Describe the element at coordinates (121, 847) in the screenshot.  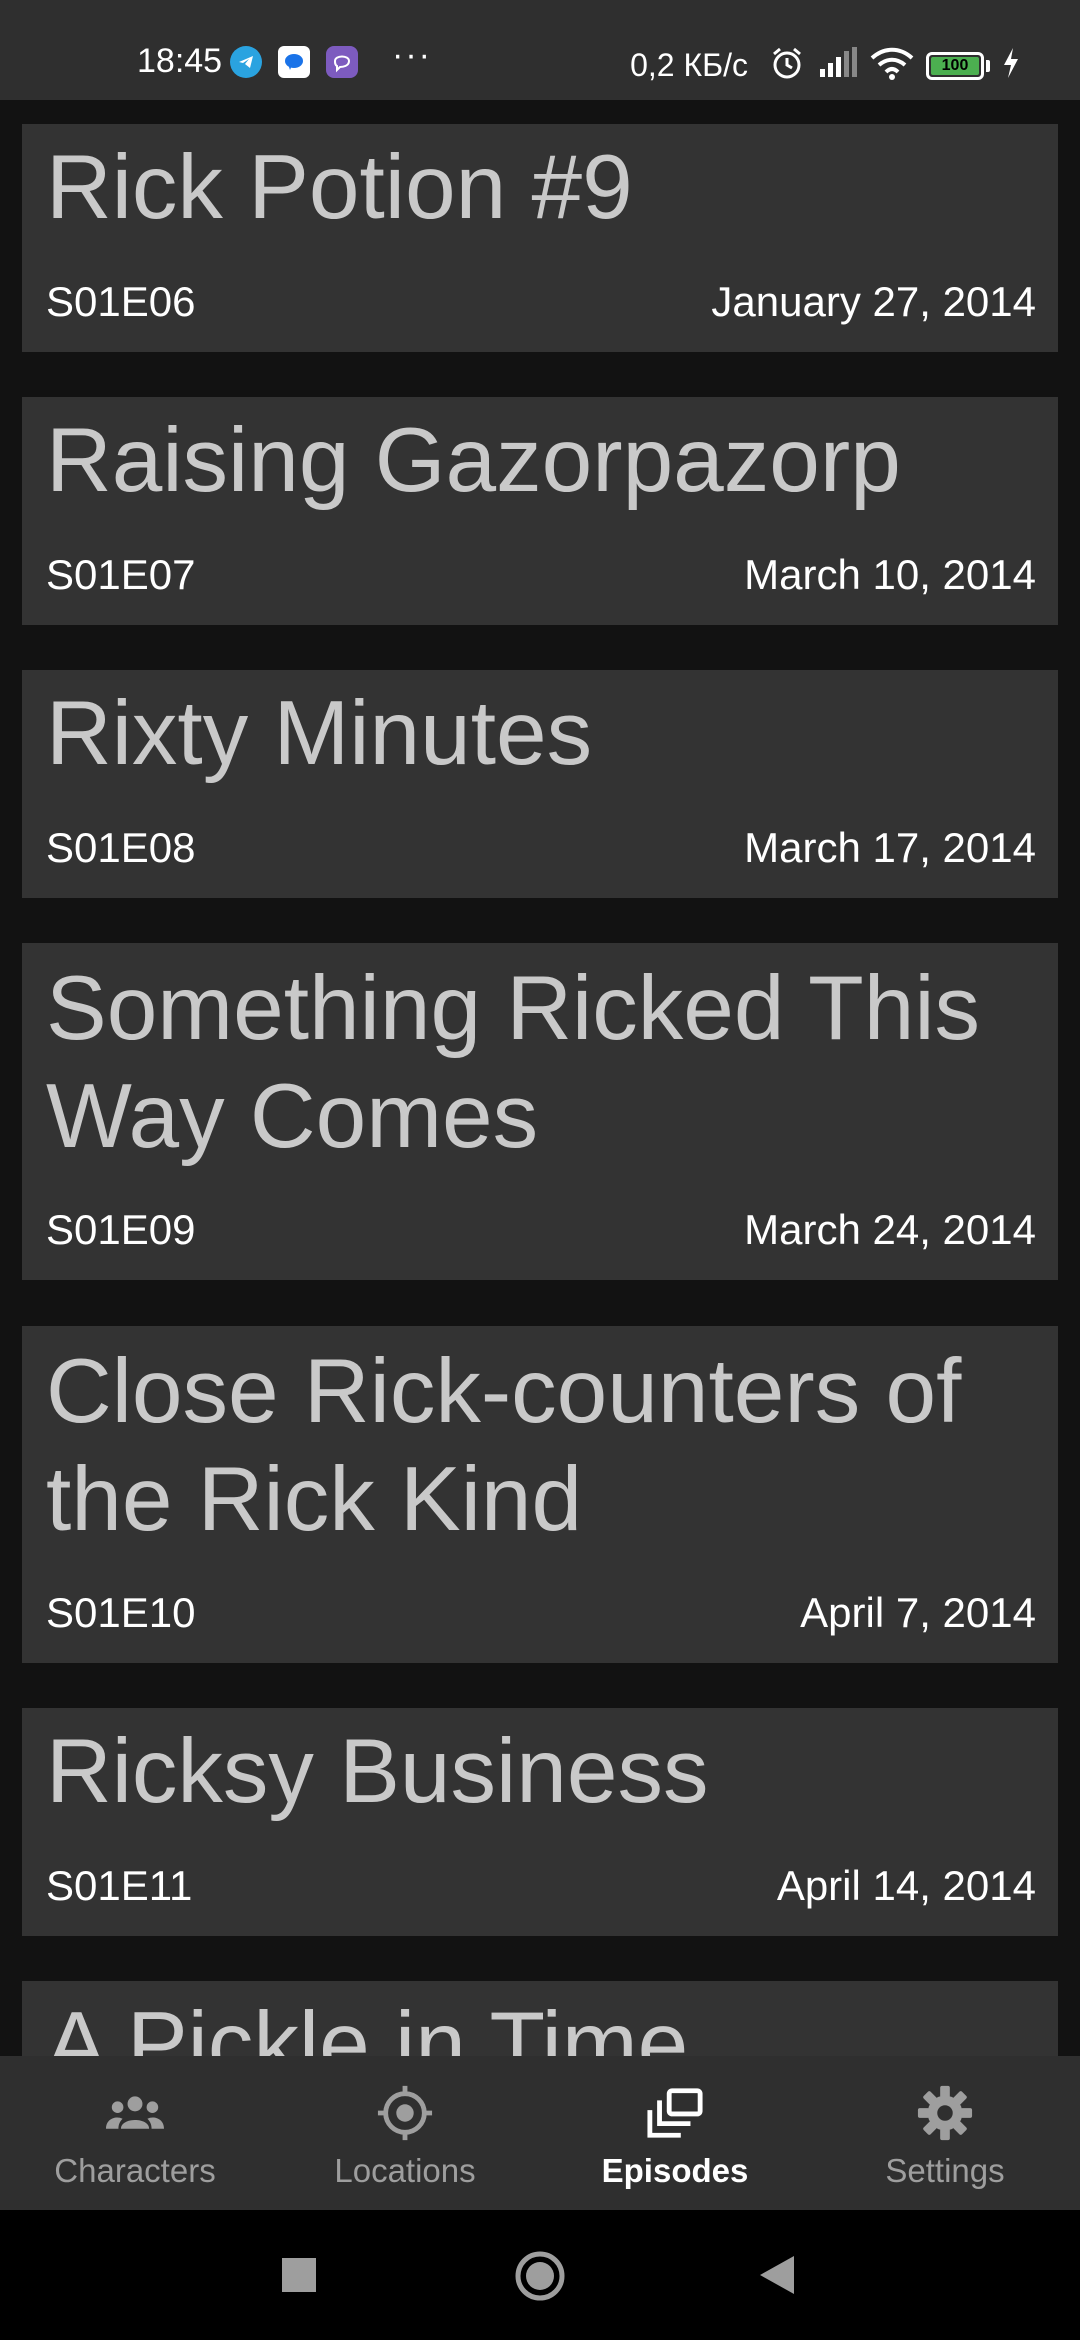
I see `episode-code: S01E08` at that location.